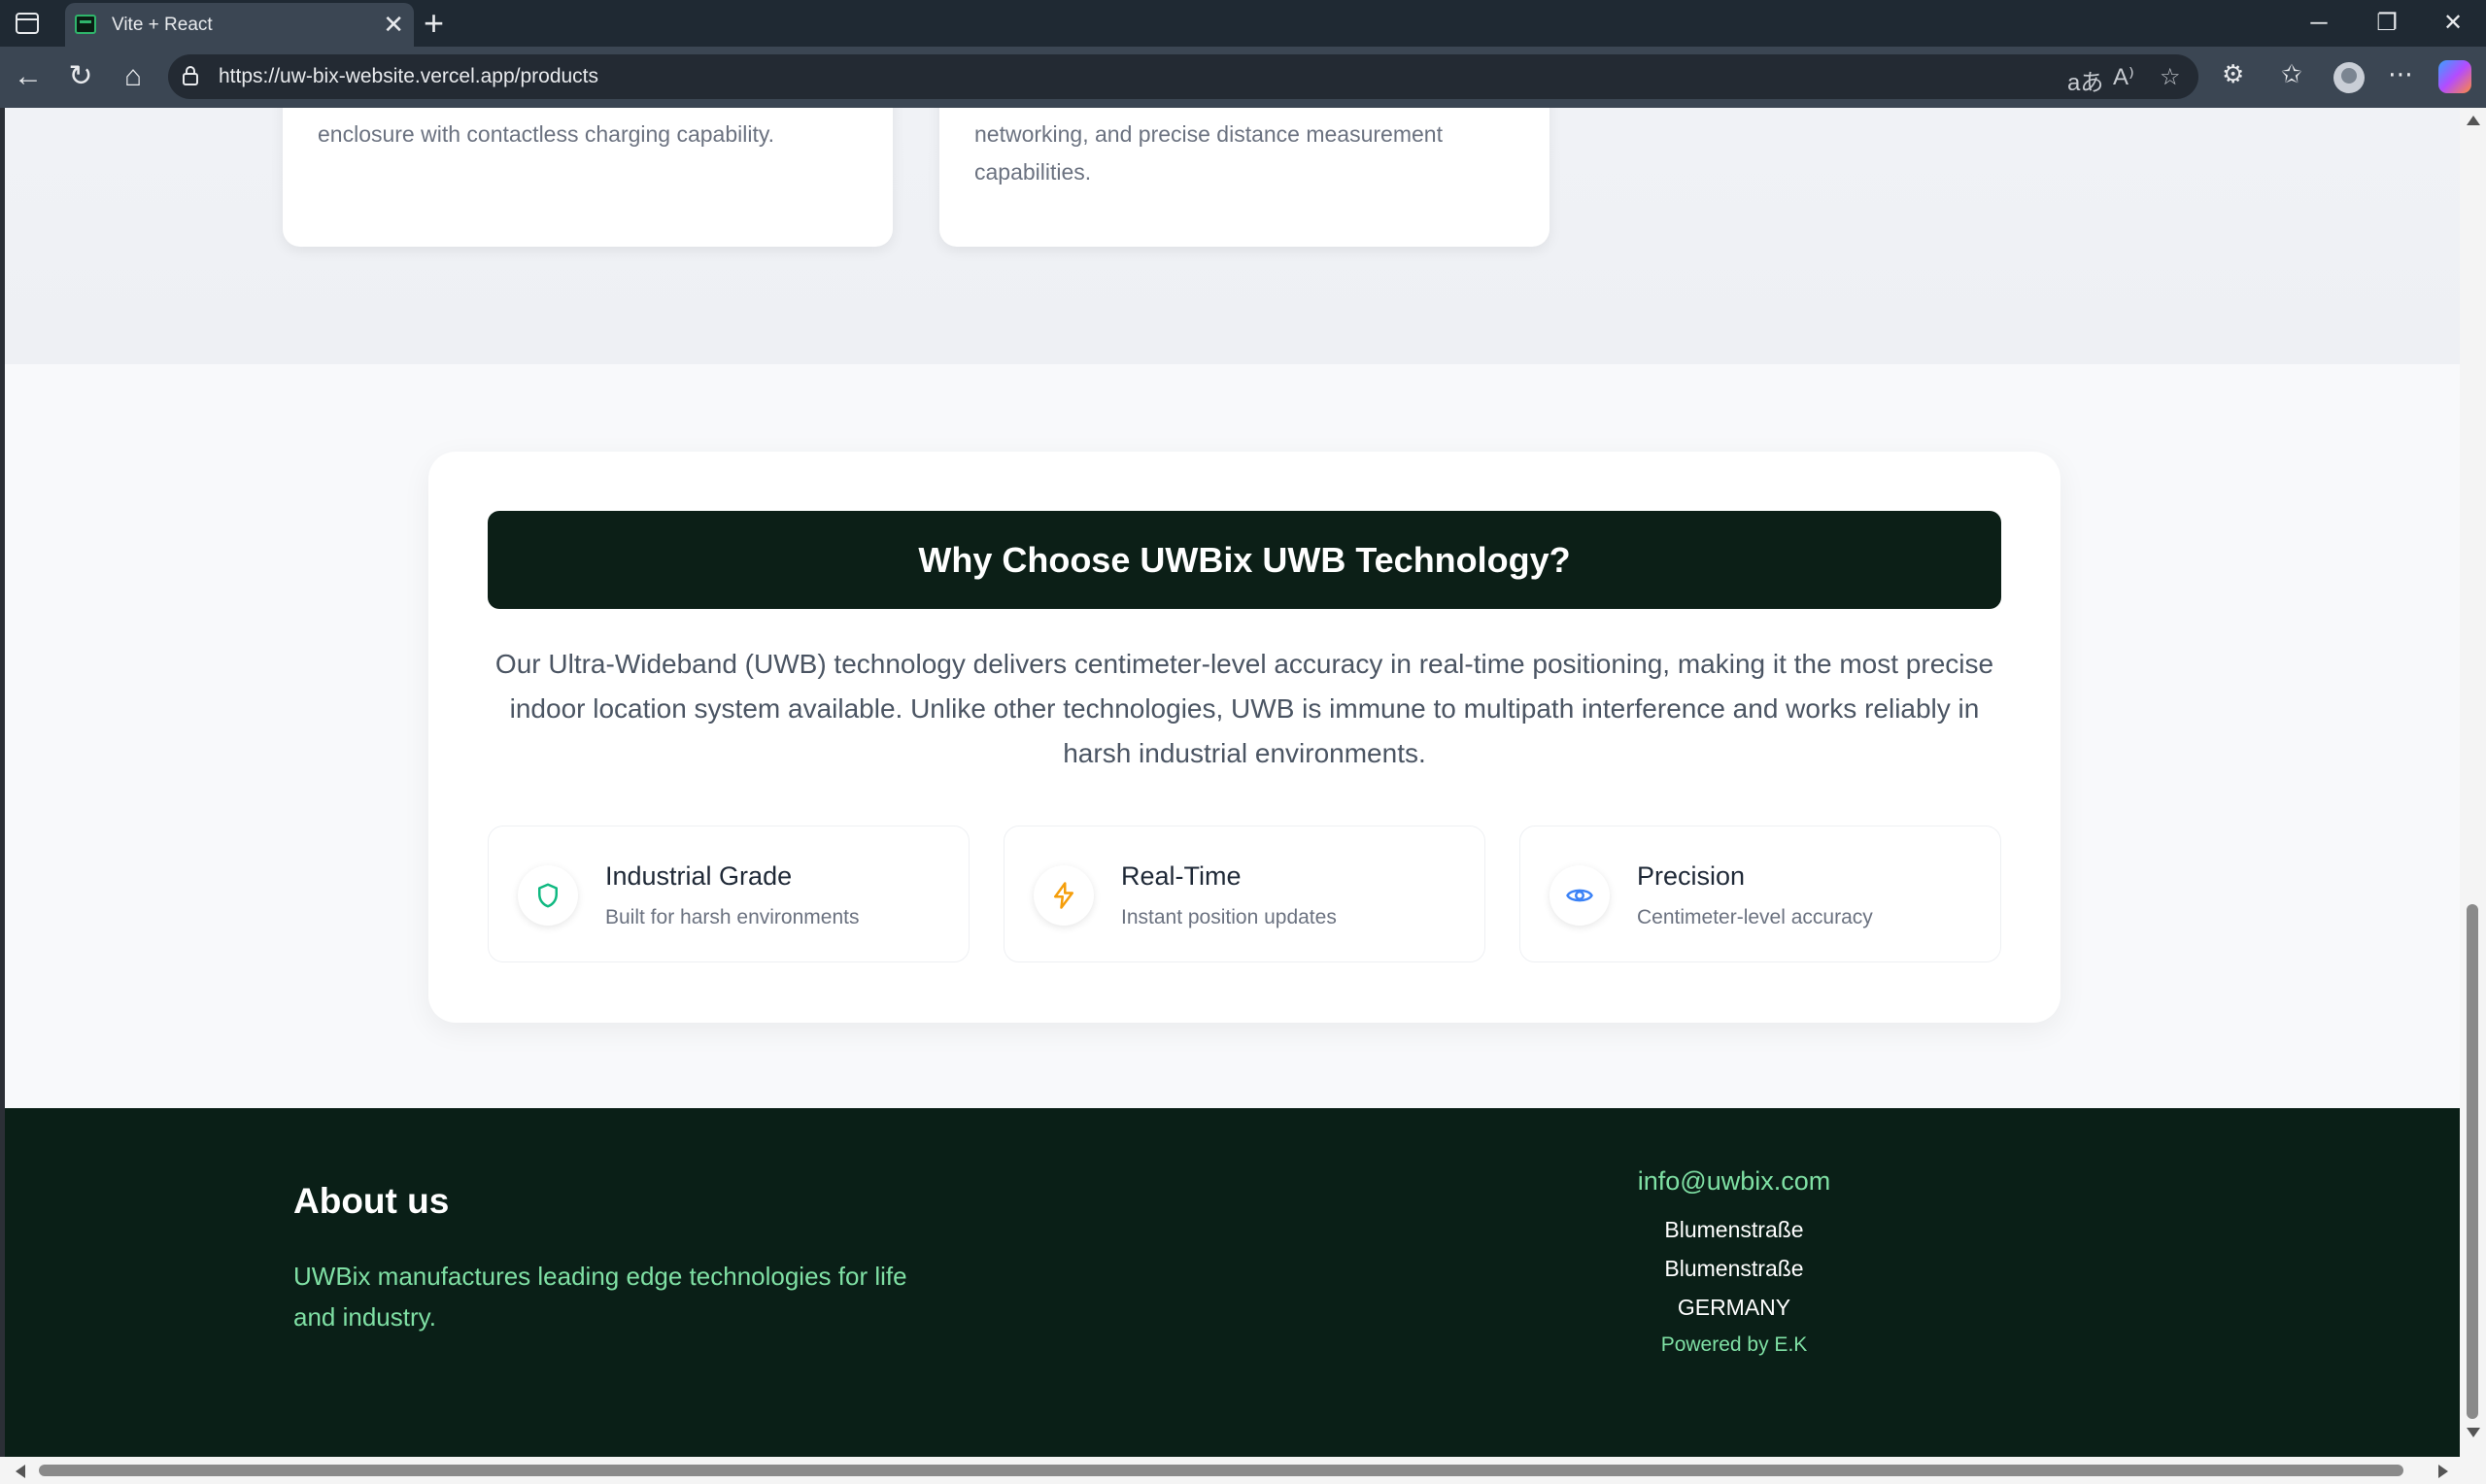 The image size is (2486, 1484). Describe the element at coordinates (393, 24) in the screenshot. I see `tab-close-icon: ✕` at that location.